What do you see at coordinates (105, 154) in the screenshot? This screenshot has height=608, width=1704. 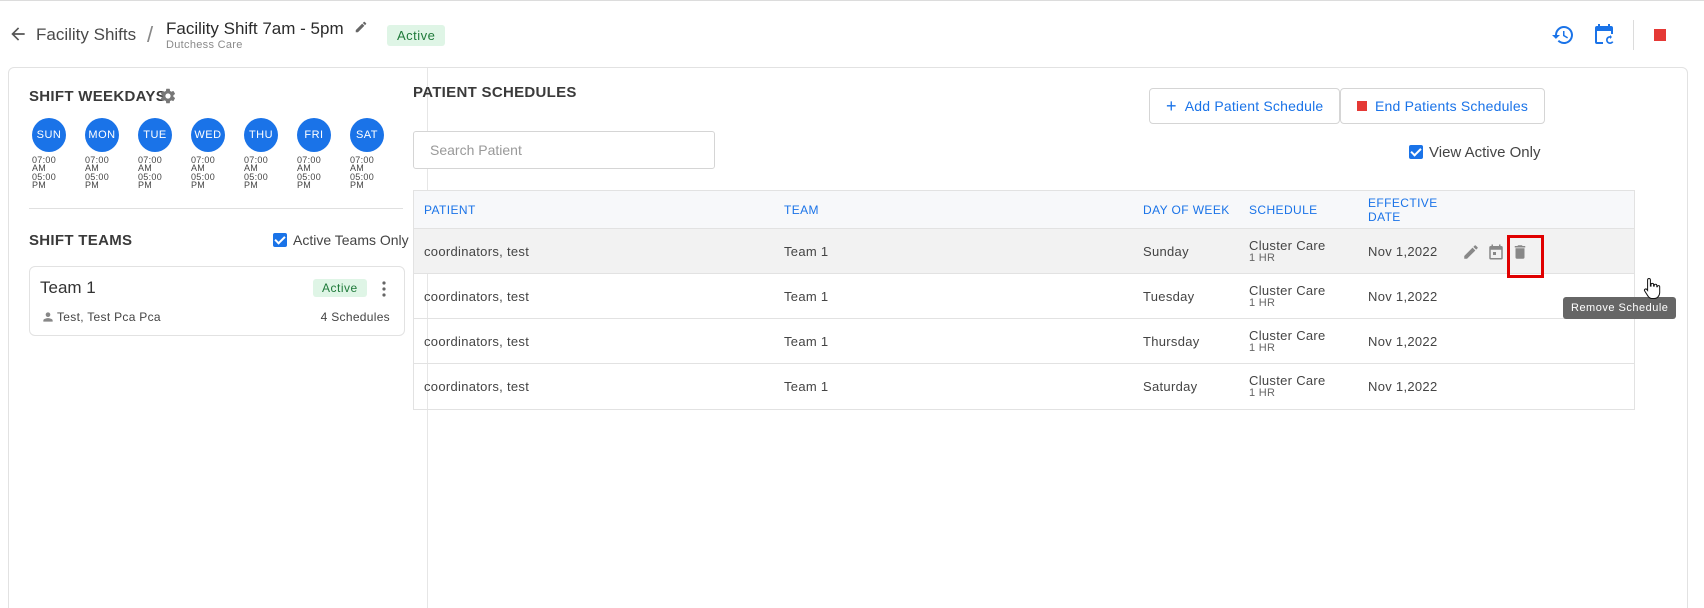 I see `weekday-mon: MON 07:00 AM 05:00 PM` at bounding box center [105, 154].